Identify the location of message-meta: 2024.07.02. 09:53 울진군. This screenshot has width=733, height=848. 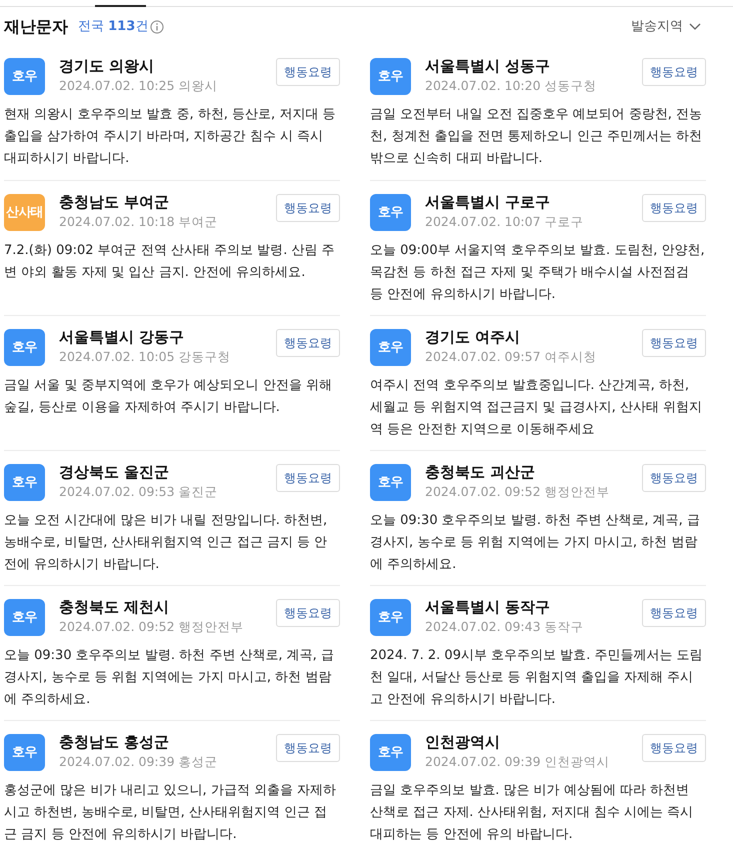
(139, 492).